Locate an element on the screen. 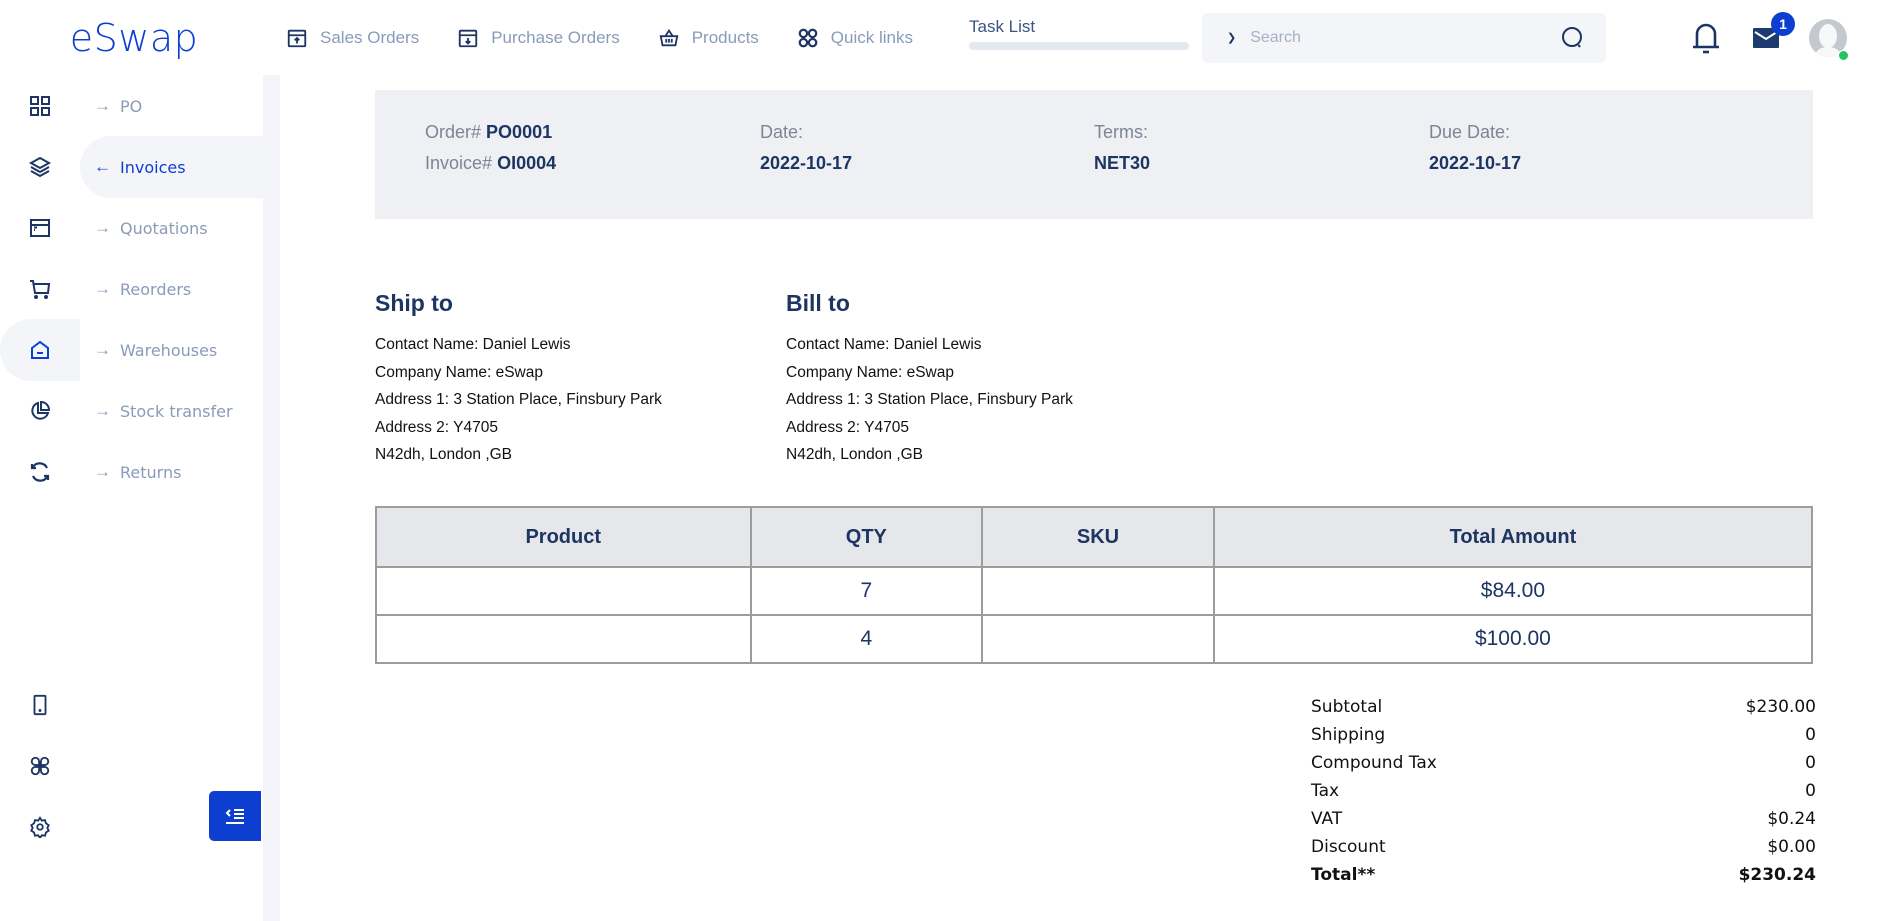 This screenshot has height=921, width=1897. date-field: Date: 2022-10-17 is located at coordinates (806, 148).